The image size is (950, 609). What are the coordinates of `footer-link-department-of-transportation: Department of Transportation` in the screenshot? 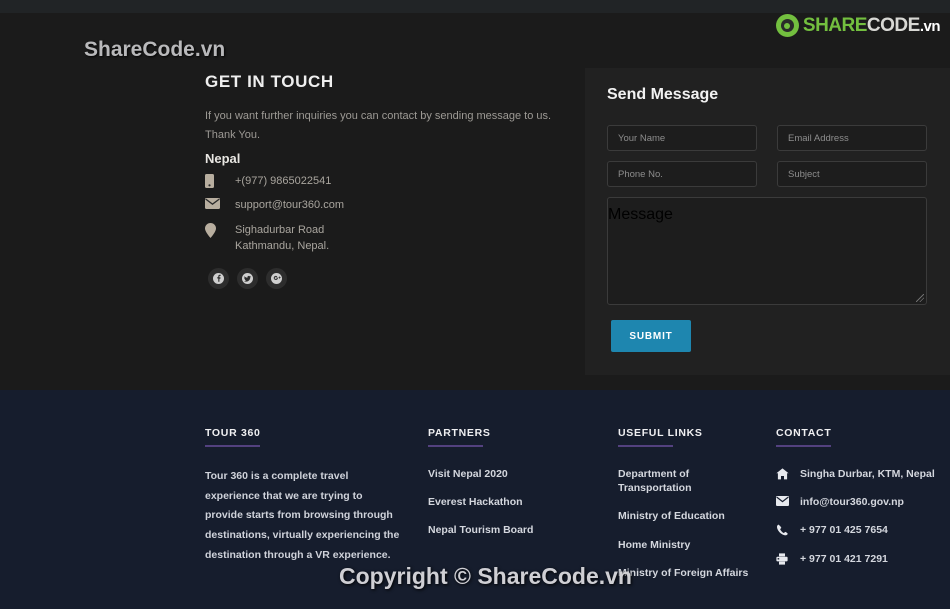 It's located at (690, 481).